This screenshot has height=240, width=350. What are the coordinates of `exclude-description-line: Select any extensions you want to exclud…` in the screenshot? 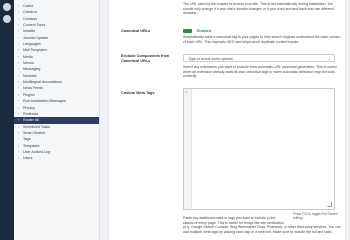 It's located at (260, 67).